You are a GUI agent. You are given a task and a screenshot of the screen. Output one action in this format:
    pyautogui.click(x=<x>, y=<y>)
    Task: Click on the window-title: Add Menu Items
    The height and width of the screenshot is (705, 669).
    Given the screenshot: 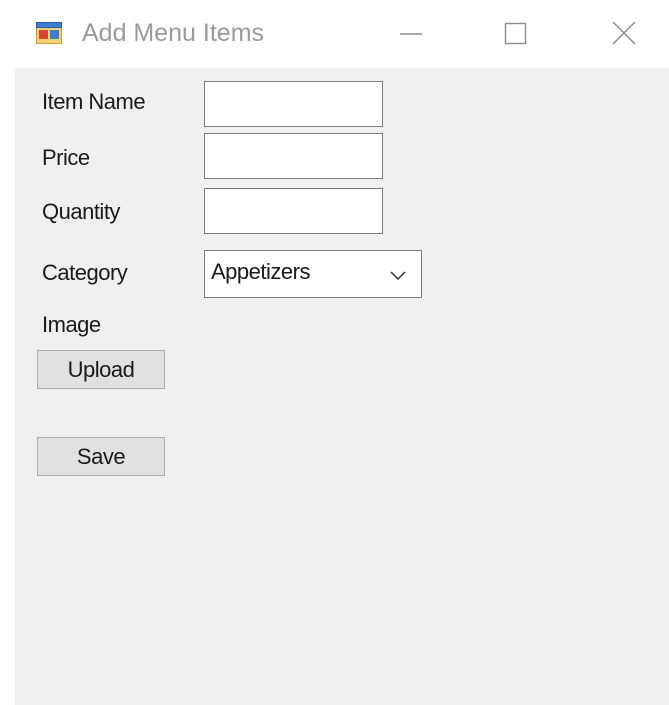 What is the action you would take?
    pyautogui.click(x=173, y=33)
    